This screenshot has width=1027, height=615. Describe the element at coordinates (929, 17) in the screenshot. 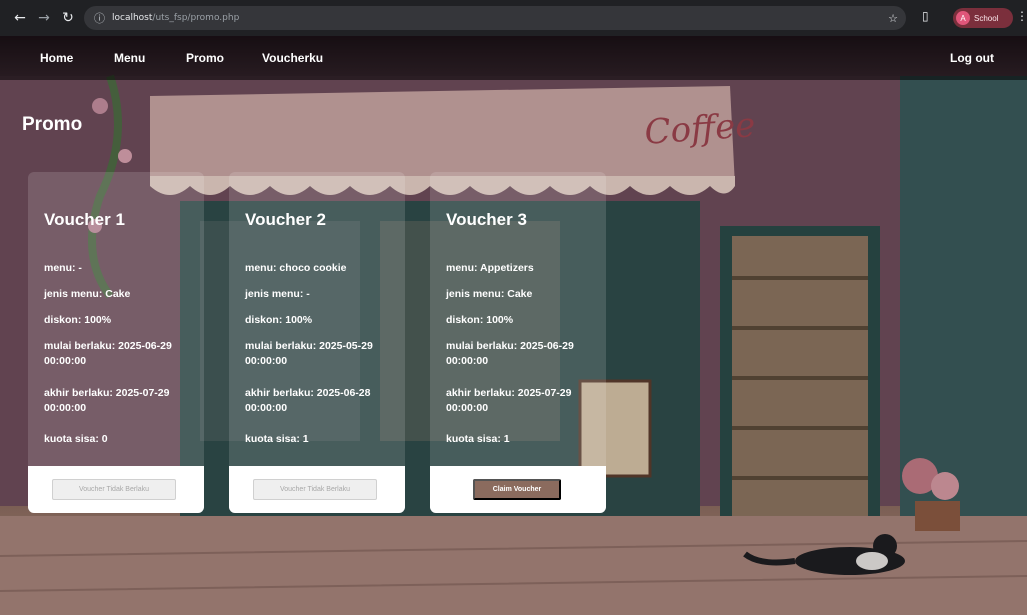

I see `extensions-icon: ▯` at that location.